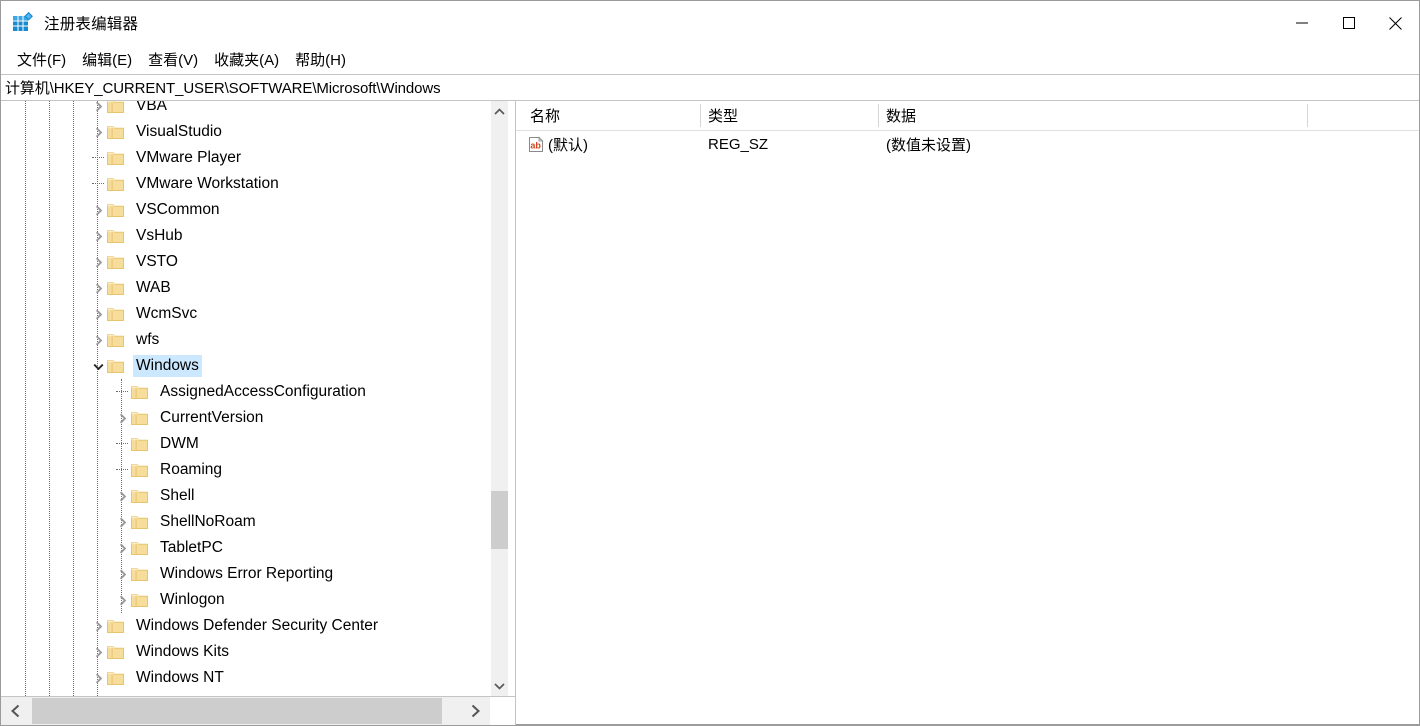 Image resolution: width=1420 pixels, height=726 pixels. Describe the element at coordinates (192, 599) in the screenshot. I see `tree-item-label: Winlogon` at that location.